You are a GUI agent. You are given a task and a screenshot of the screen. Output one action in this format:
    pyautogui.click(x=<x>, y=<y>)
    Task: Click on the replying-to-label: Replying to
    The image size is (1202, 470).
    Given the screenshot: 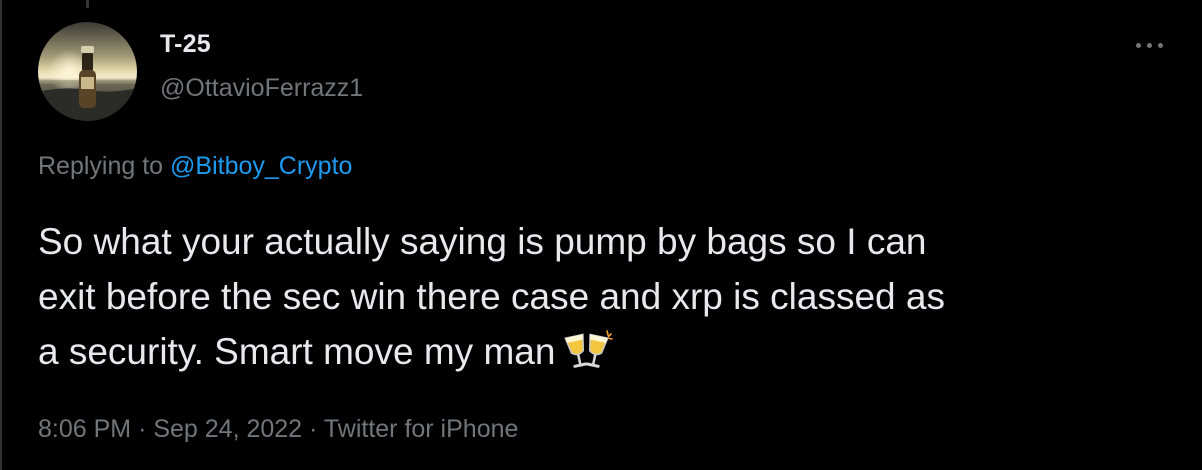 What is the action you would take?
    pyautogui.click(x=101, y=166)
    